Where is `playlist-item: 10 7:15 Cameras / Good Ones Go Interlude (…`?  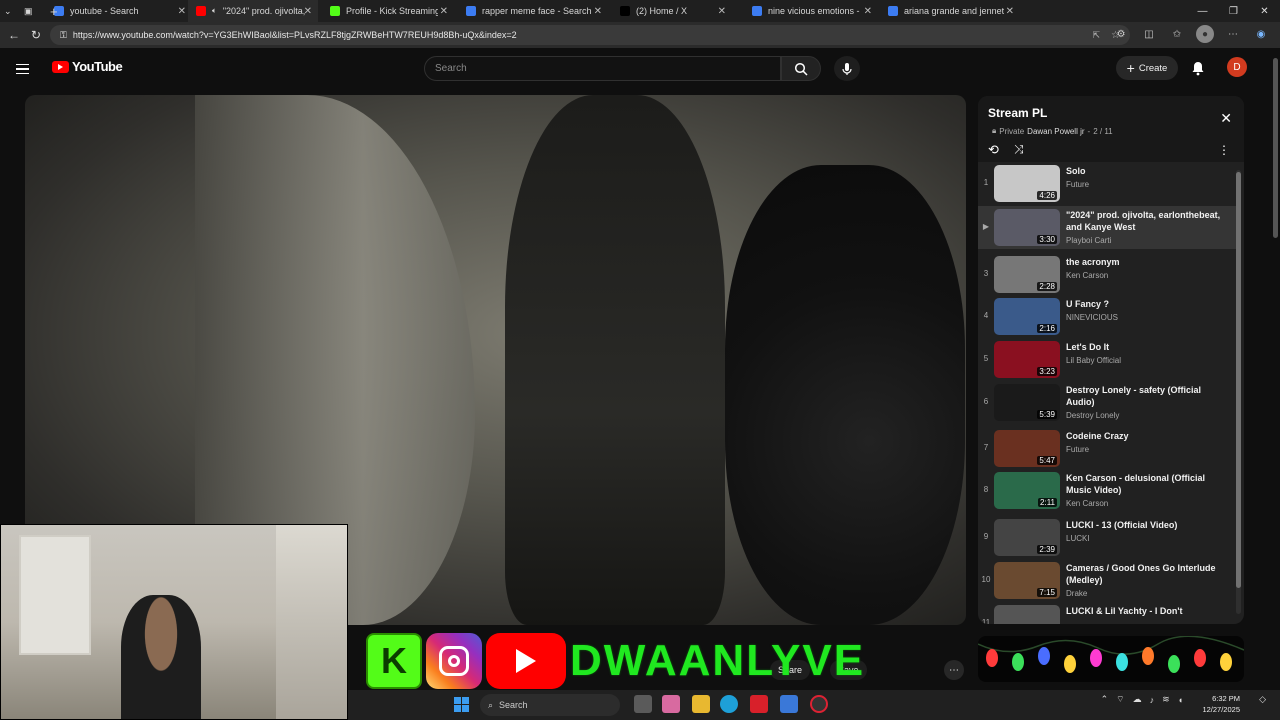 playlist-item: 10 7:15 Cameras / Good Ones Go Interlude (… is located at coordinates (1107, 580).